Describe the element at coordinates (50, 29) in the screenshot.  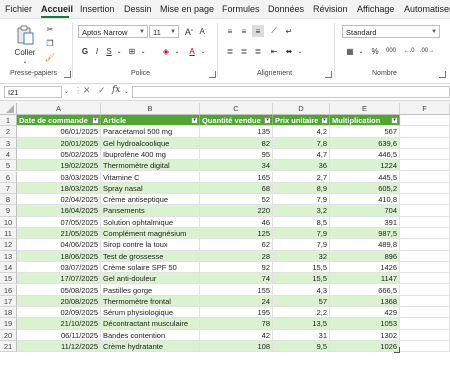
I see `cut-icon: ✂` at that location.